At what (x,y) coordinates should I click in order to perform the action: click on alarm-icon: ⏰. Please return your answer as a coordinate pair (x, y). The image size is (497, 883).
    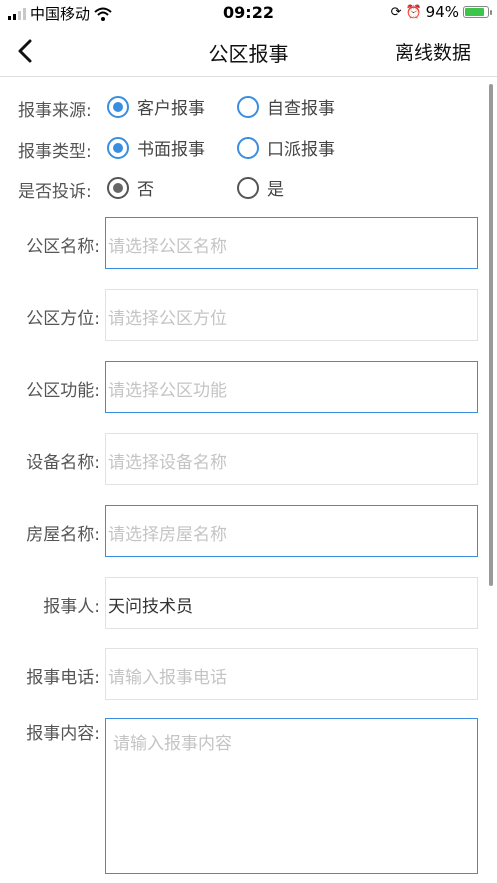
    Looking at the image, I should click on (413, 12).